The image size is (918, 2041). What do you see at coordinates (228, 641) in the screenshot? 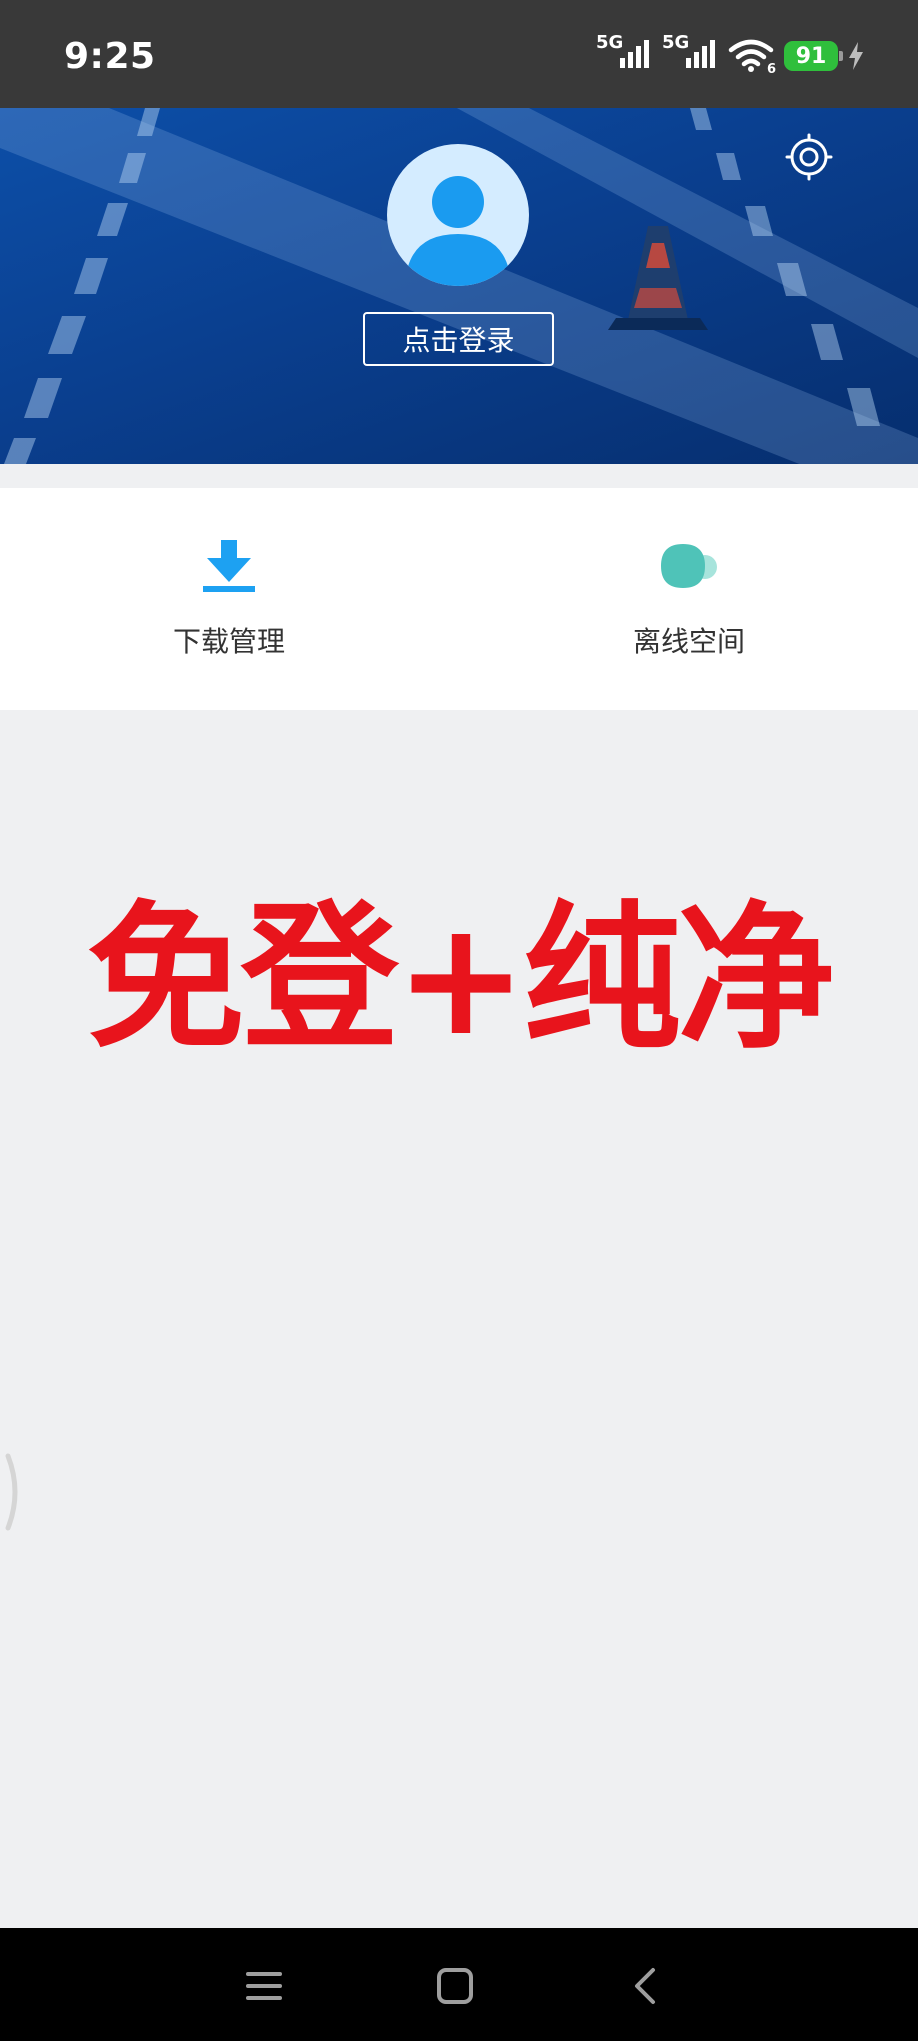
I see `download-manager-label: 下载管理` at bounding box center [228, 641].